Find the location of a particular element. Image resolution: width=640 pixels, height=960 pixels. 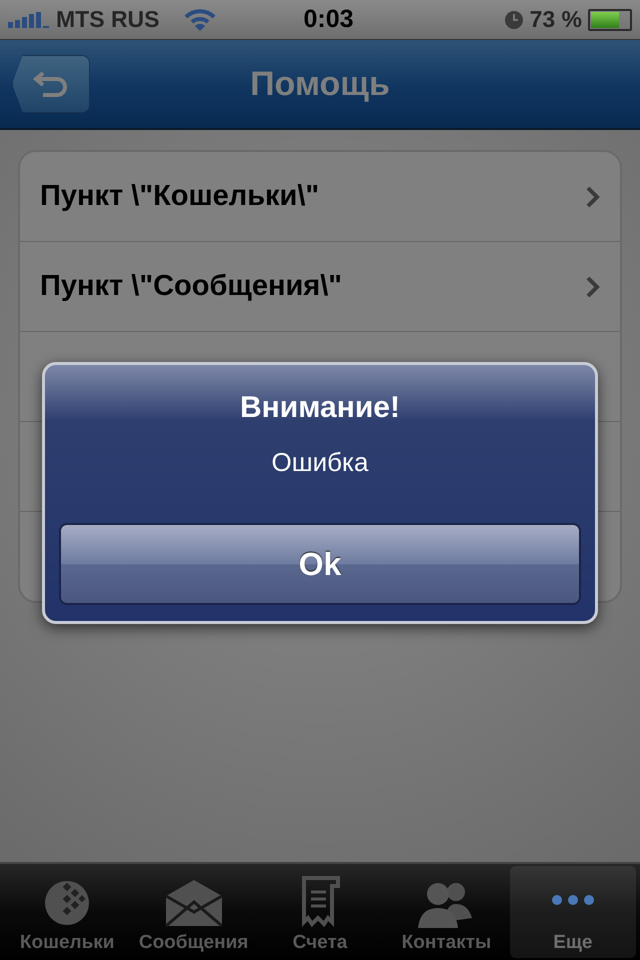

menu-item: Пункт \"Кошельки\" is located at coordinates (320, 196).